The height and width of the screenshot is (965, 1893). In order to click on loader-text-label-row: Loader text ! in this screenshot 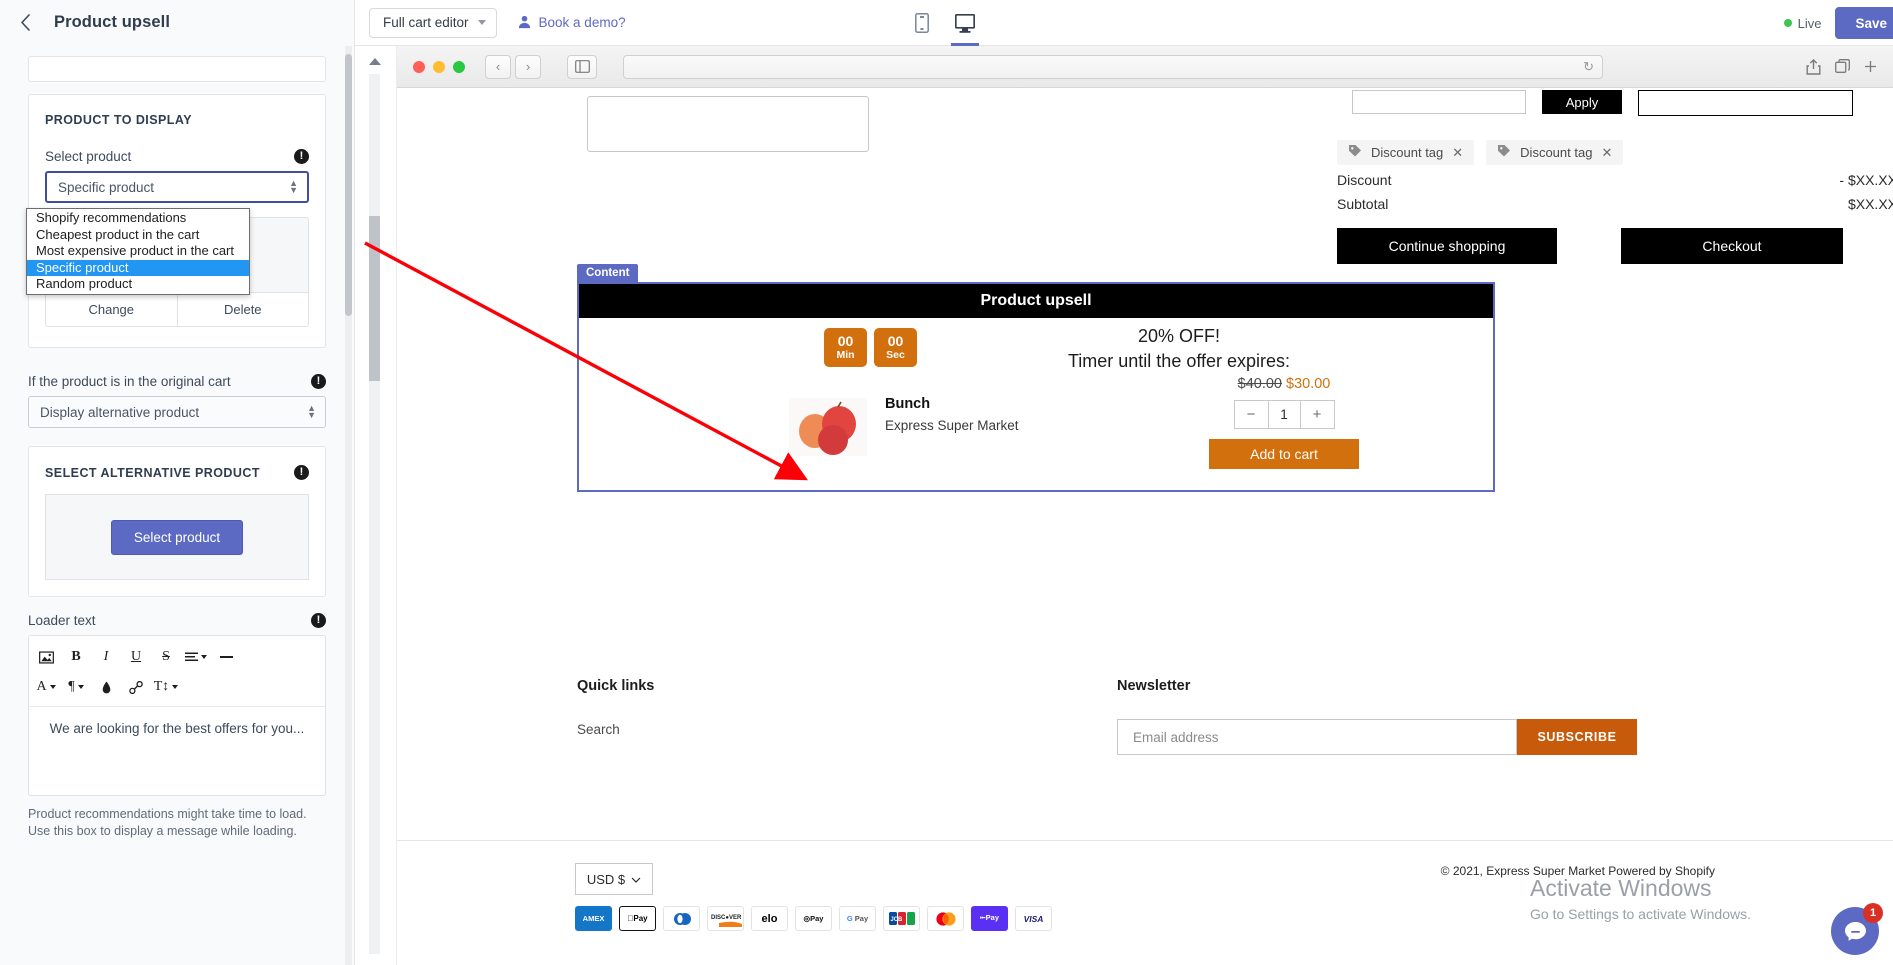, I will do `click(177, 620)`.